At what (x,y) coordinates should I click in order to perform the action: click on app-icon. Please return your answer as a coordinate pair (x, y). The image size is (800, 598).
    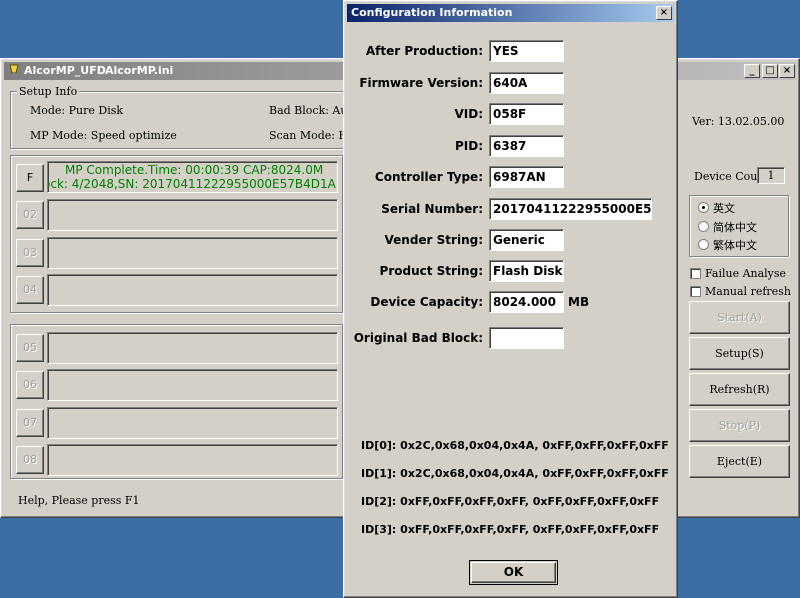
    Looking at the image, I should click on (14, 71).